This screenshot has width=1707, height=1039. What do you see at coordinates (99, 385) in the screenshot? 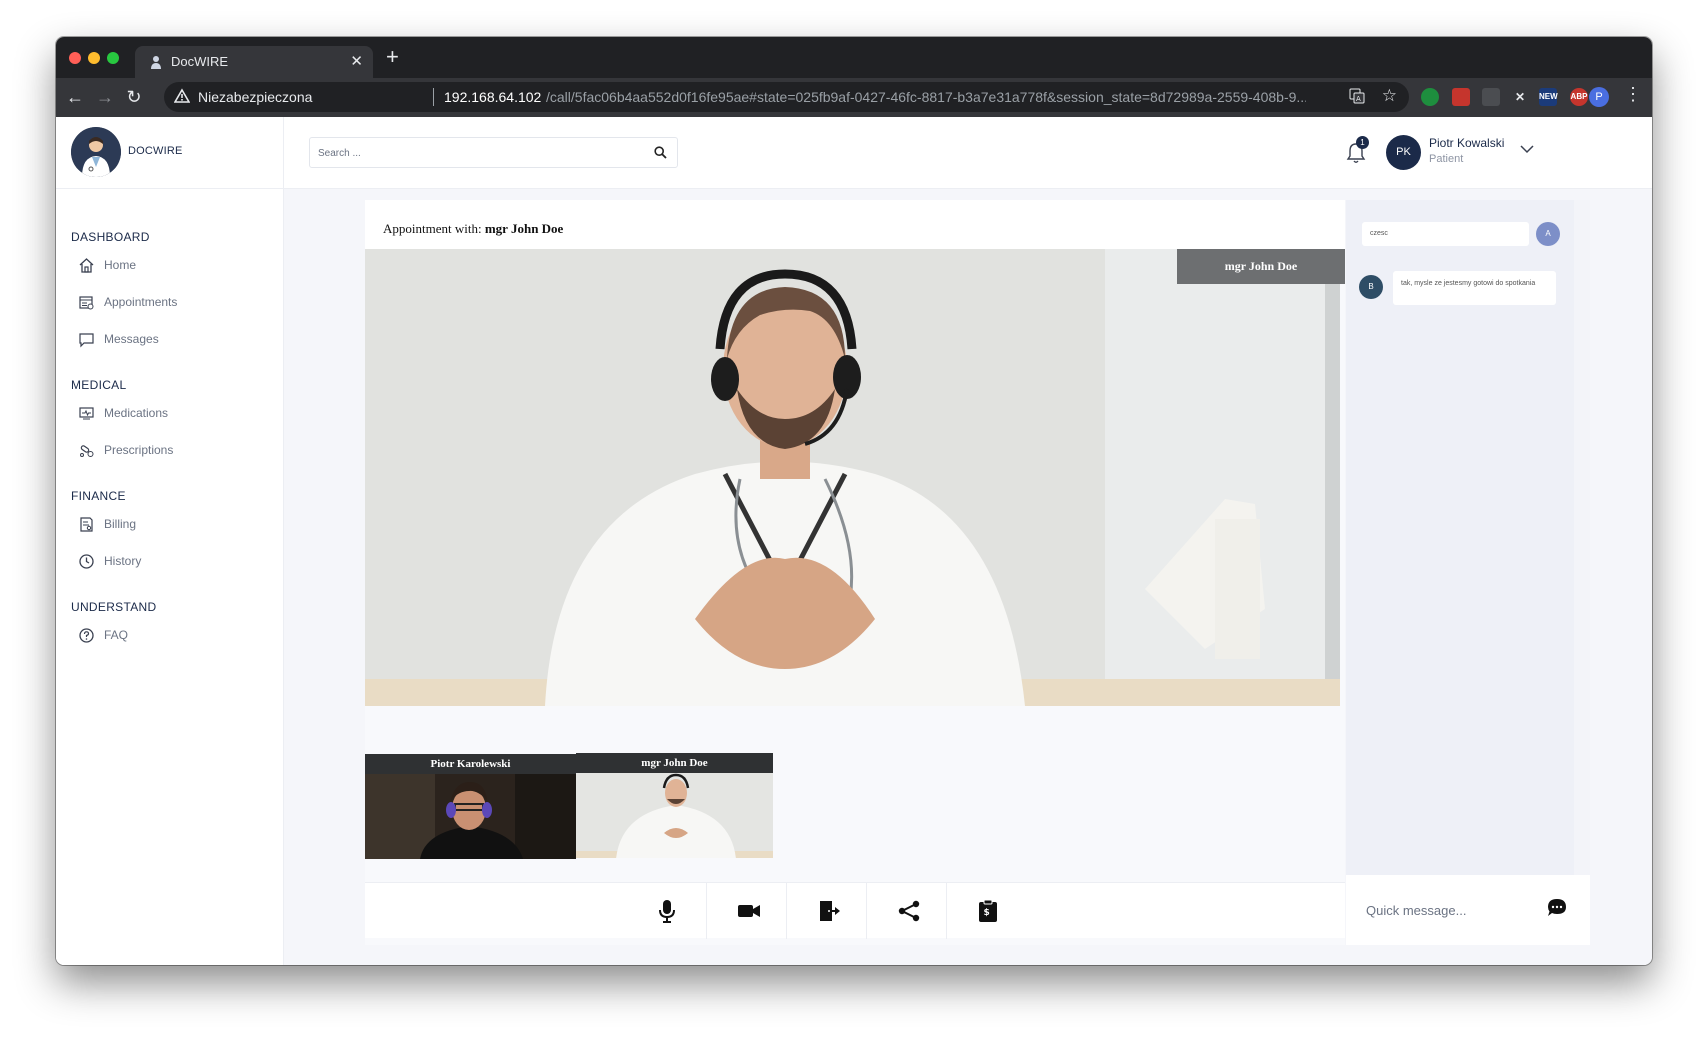
I see `section-medical: MEDICAL` at bounding box center [99, 385].